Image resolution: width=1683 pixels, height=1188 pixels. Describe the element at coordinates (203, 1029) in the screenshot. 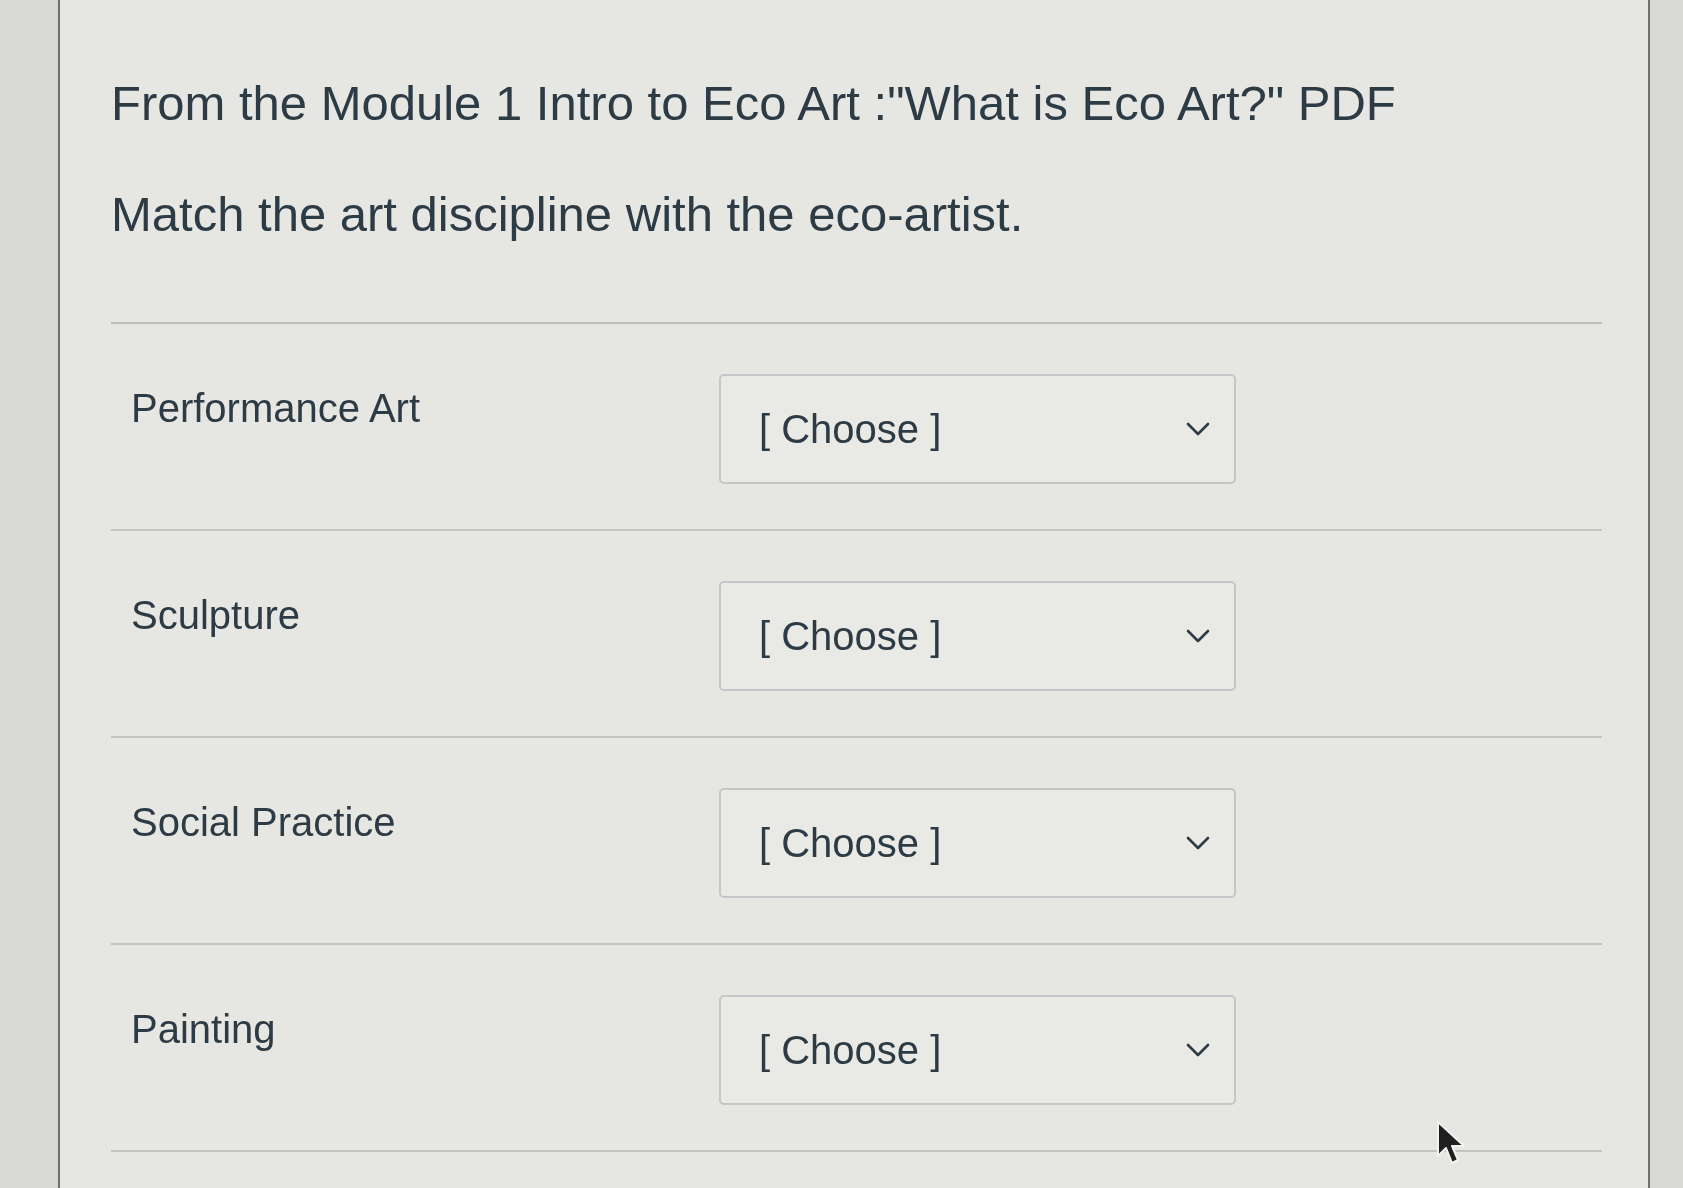

I see `discipline-label: Painting` at that location.